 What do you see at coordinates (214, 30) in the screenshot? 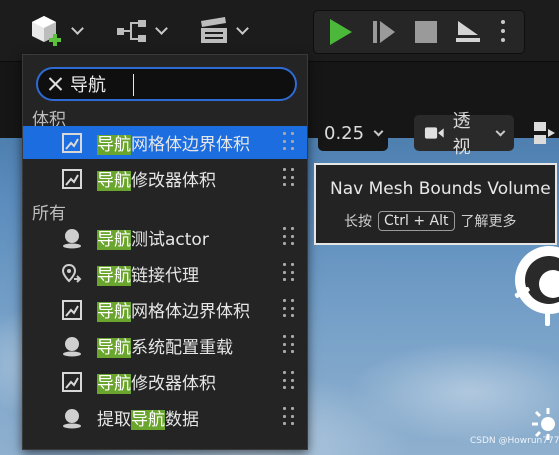
I see `clapperboard-icon` at bounding box center [214, 30].